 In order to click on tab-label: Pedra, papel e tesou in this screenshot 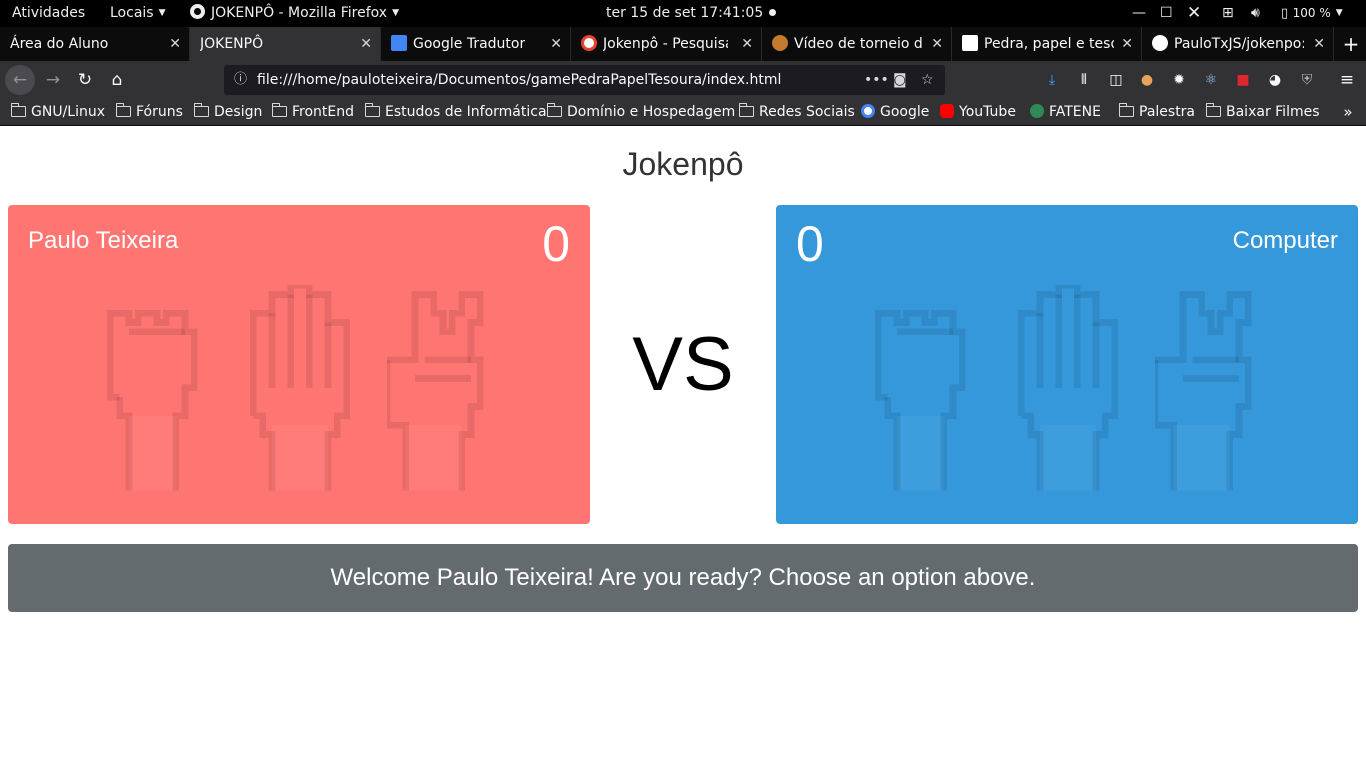, I will do `click(1049, 44)`.